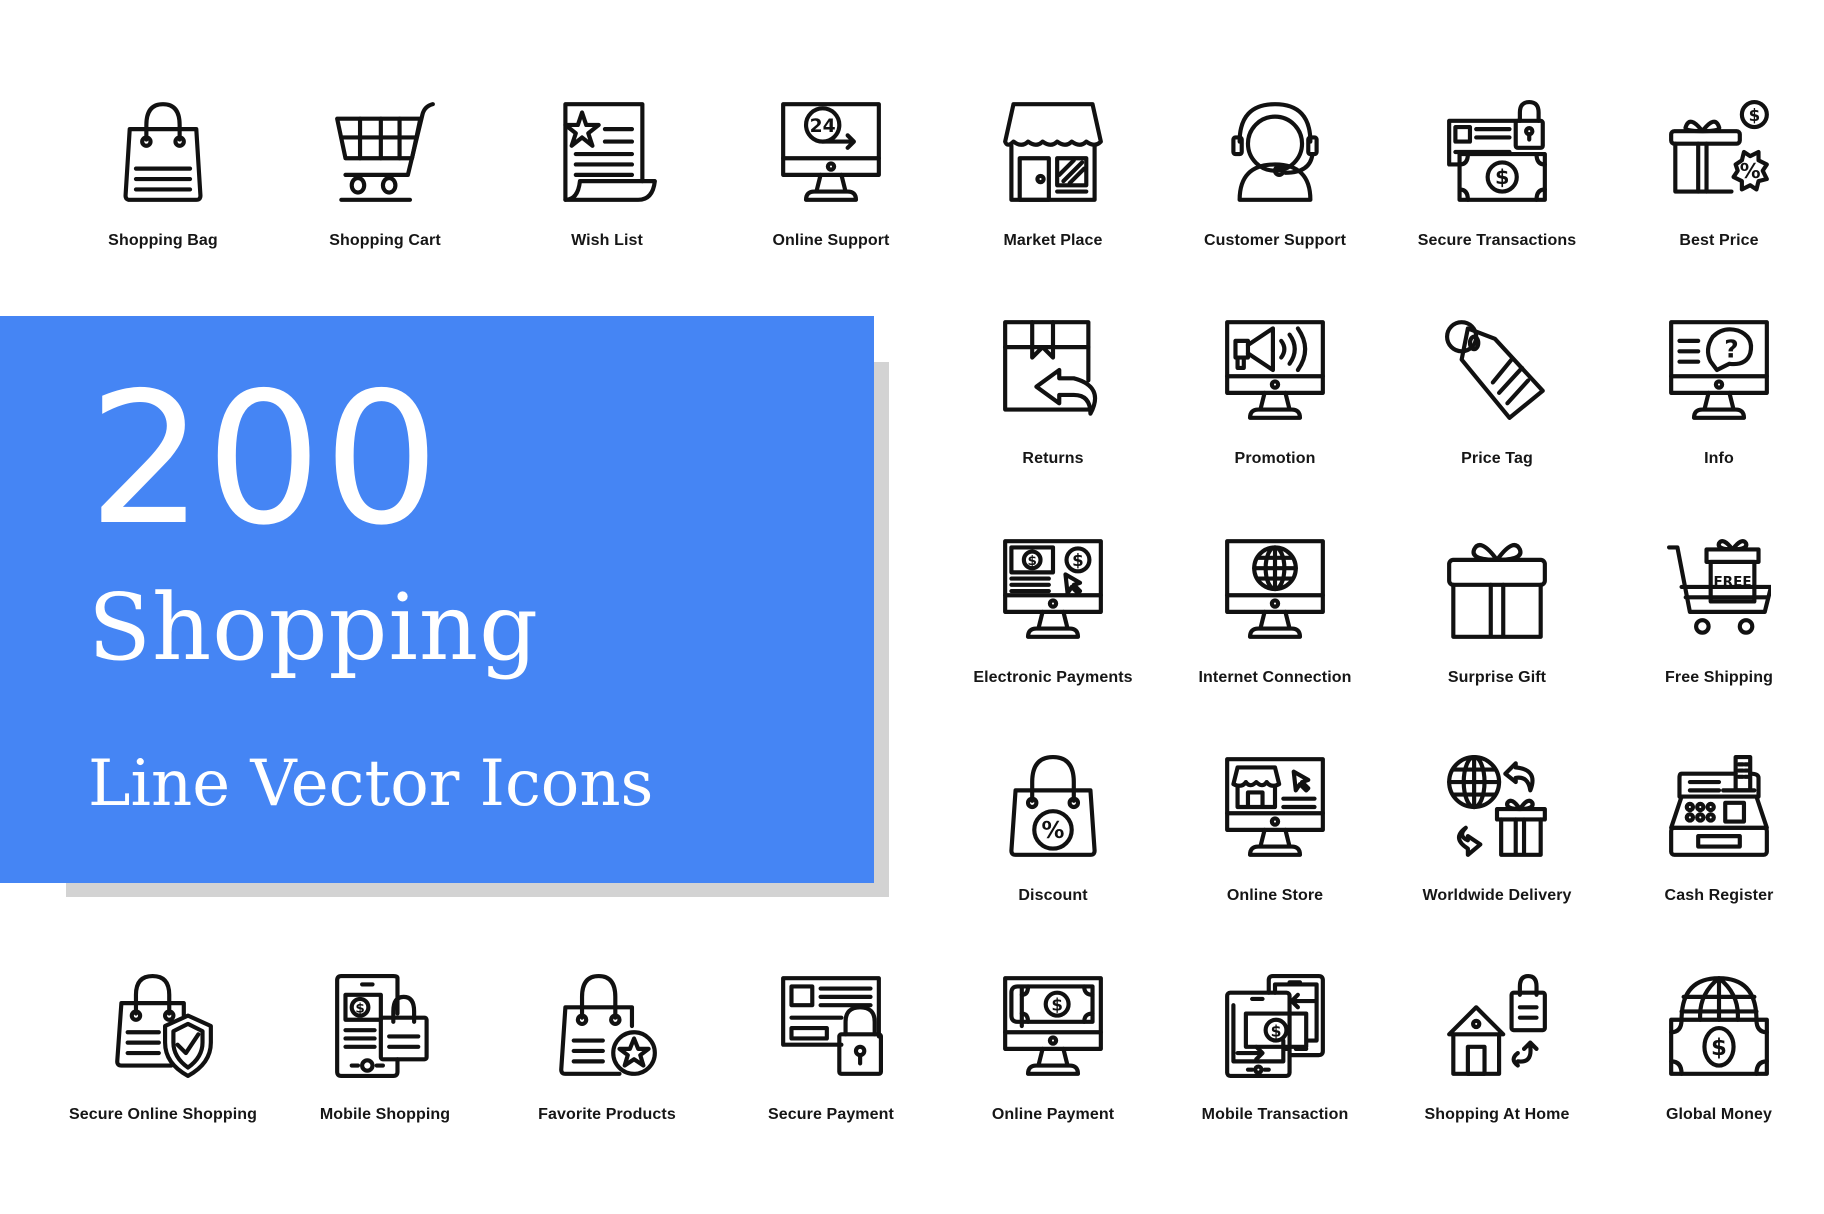 The width and height of the screenshot is (1824, 1214). I want to click on icon-label: Global Money, so click(1719, 1114).